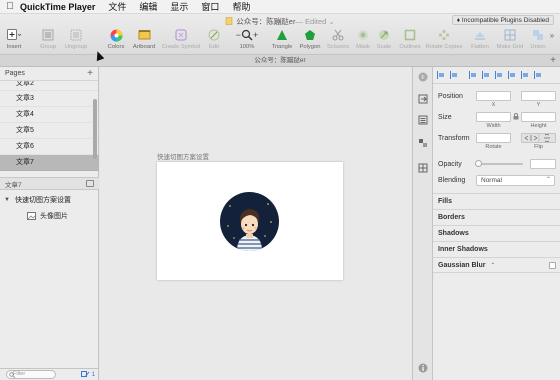 The image size is (560, 380). I want to click on slice-filter-icon, so click(85, 374).